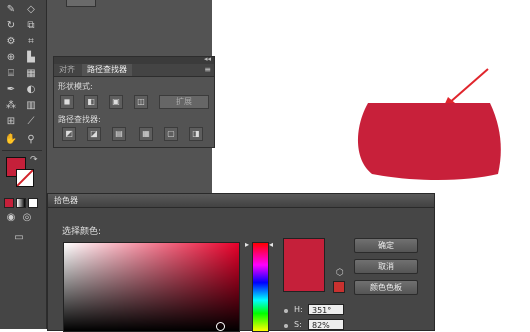 The height and width of the screenshot is (332, 530). What do you see at coordinates (196, 134) in the screenshot?
I see `minus-back-button: ◨` at bounding box center [196, 134].